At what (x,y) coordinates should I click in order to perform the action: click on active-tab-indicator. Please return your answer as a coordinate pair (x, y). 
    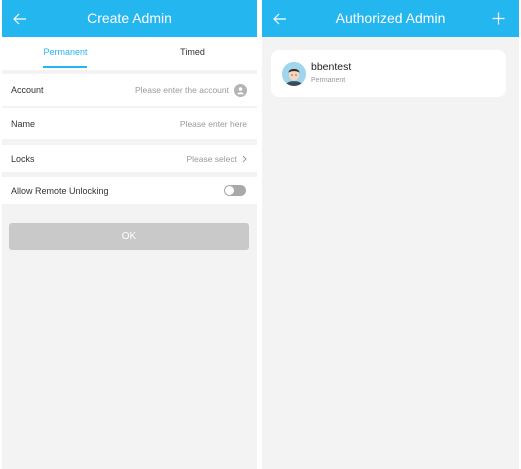
    Looking at the image, I should click on (65, 67).